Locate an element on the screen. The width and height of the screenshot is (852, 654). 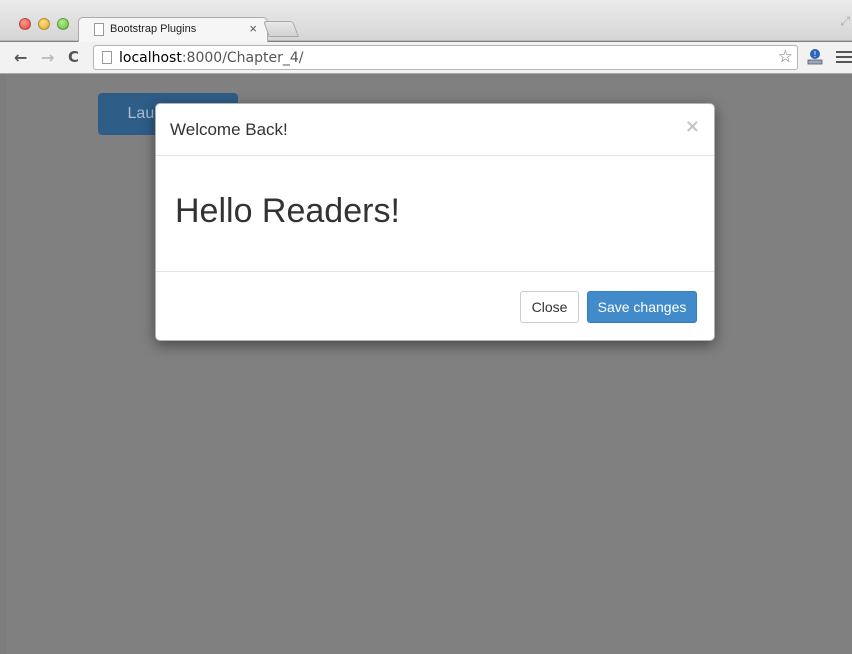
browser-toolbar: ← → C localhost:8000/Chapter_4/ ☆ ! is located at coordinates (426, 58).